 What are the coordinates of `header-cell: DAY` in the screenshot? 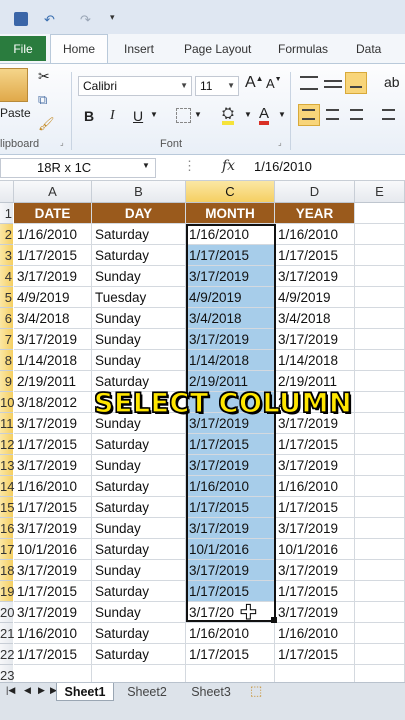 It's located at (139, 213).